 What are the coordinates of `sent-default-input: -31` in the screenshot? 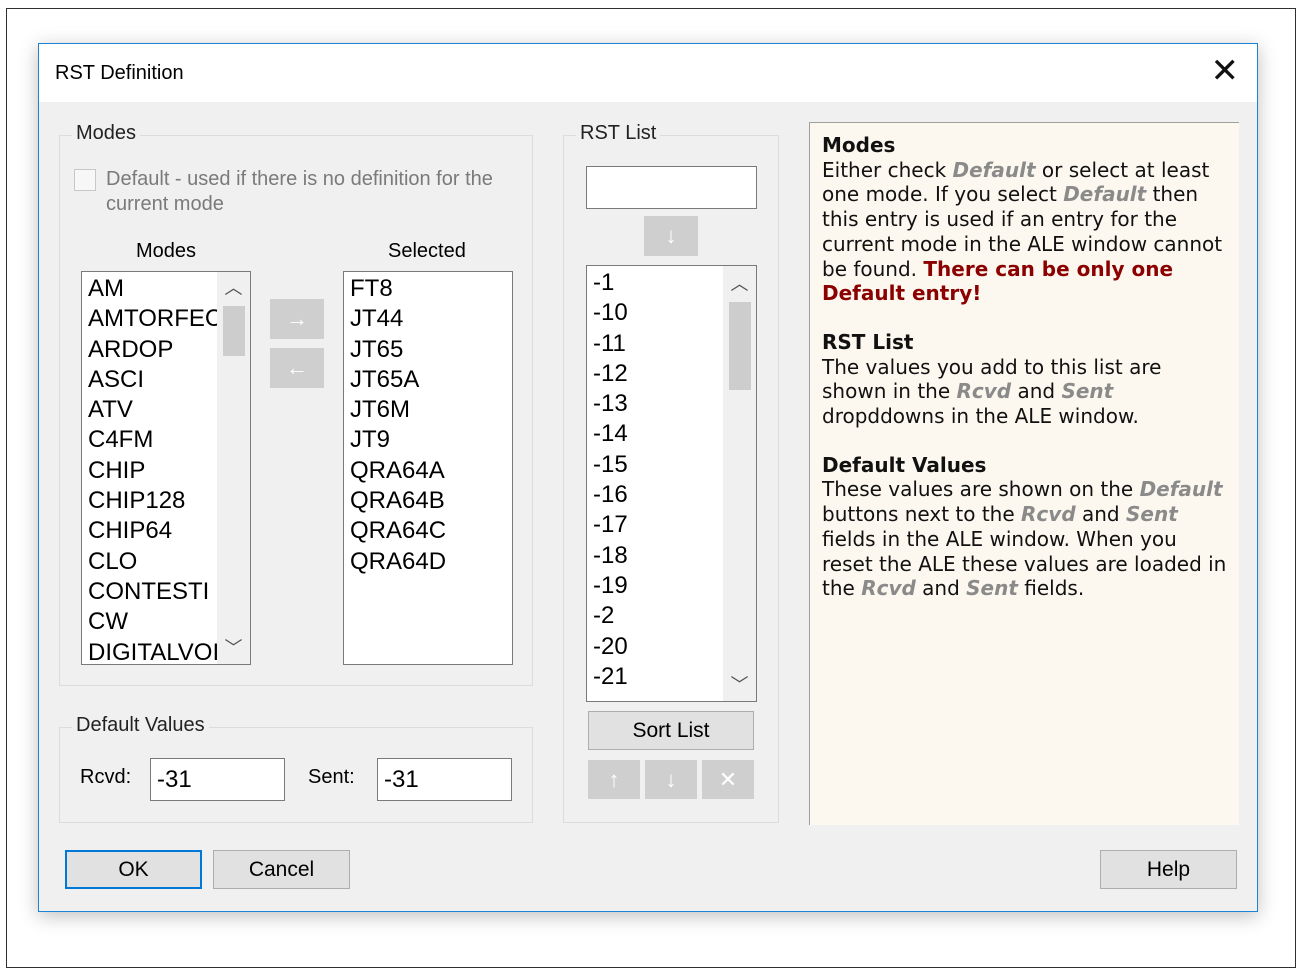 It's located at (444, 779).